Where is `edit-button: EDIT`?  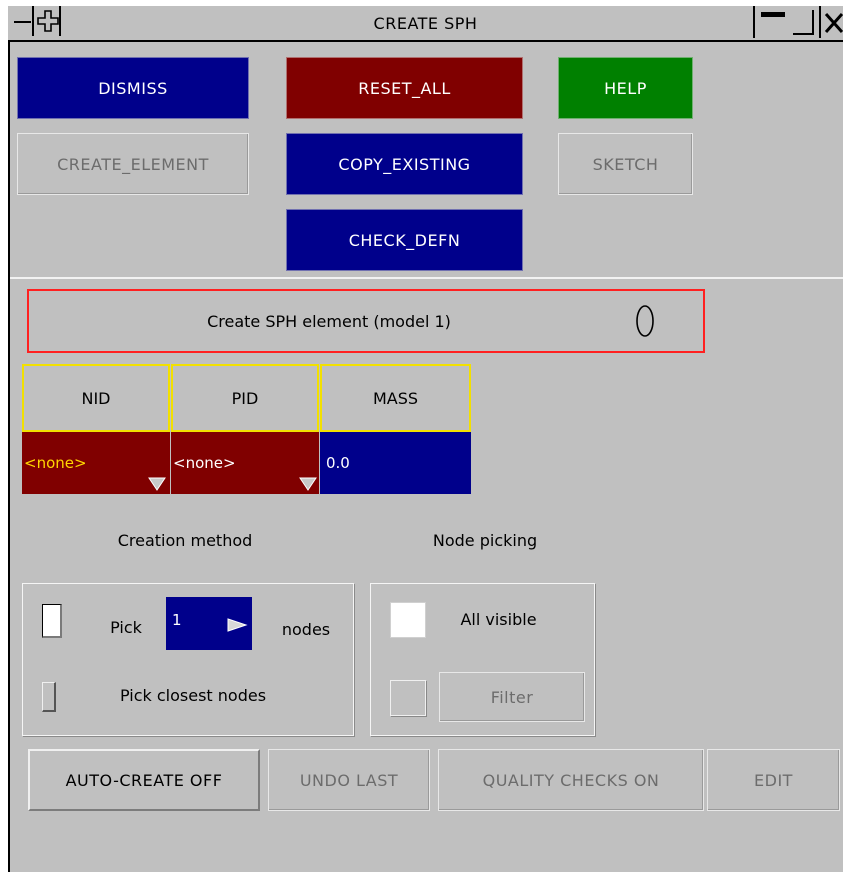
edit-button: EDIT is located at coordinates (773, 780).